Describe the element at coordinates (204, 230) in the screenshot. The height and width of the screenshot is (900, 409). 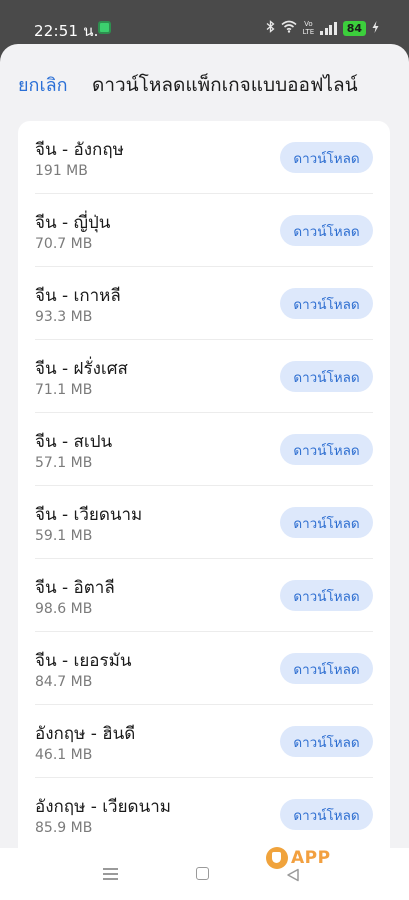
I see `list-item: จีน - ญี่ปุ่น 70.7 MB ดาวน์โหลด` at that location.